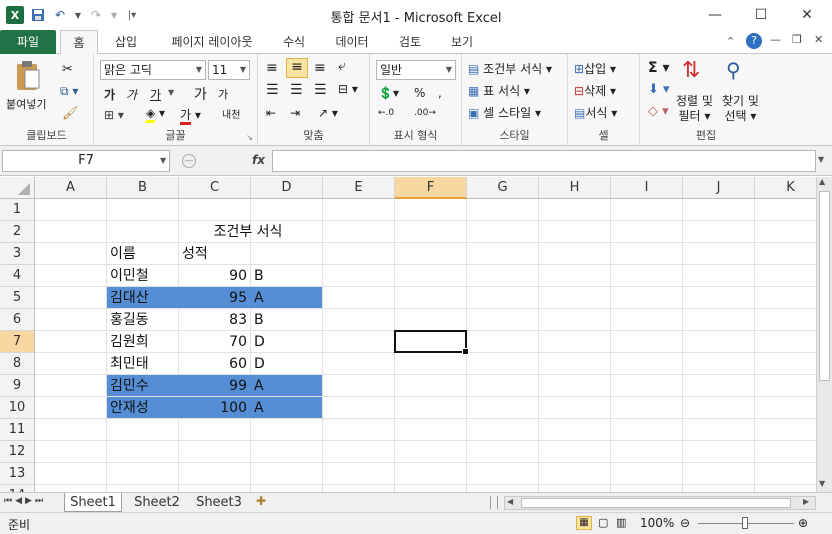  I want to click on tab-insert: 삽입, so click(126, 42).